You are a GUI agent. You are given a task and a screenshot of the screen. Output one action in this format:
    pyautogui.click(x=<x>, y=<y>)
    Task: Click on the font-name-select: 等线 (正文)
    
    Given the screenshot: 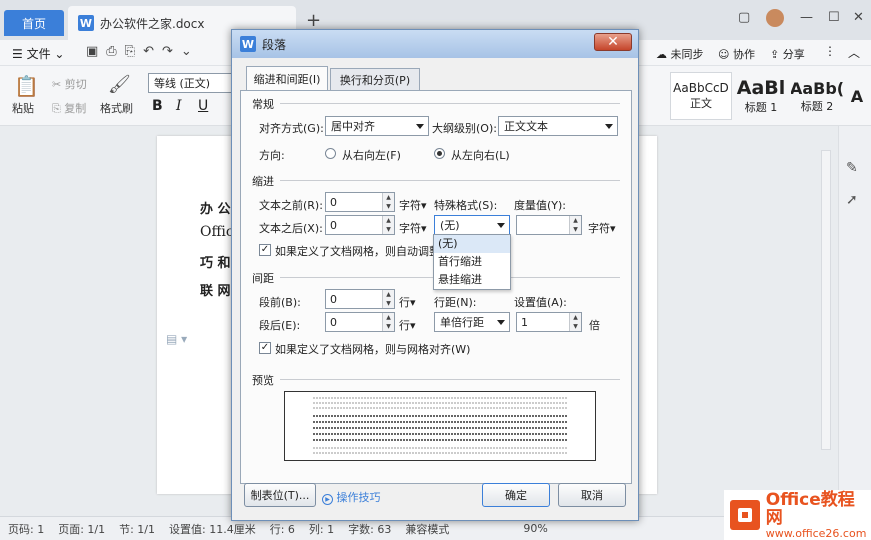 What is the action you would take?
    pyautogui.click(x=190, y=83)
    